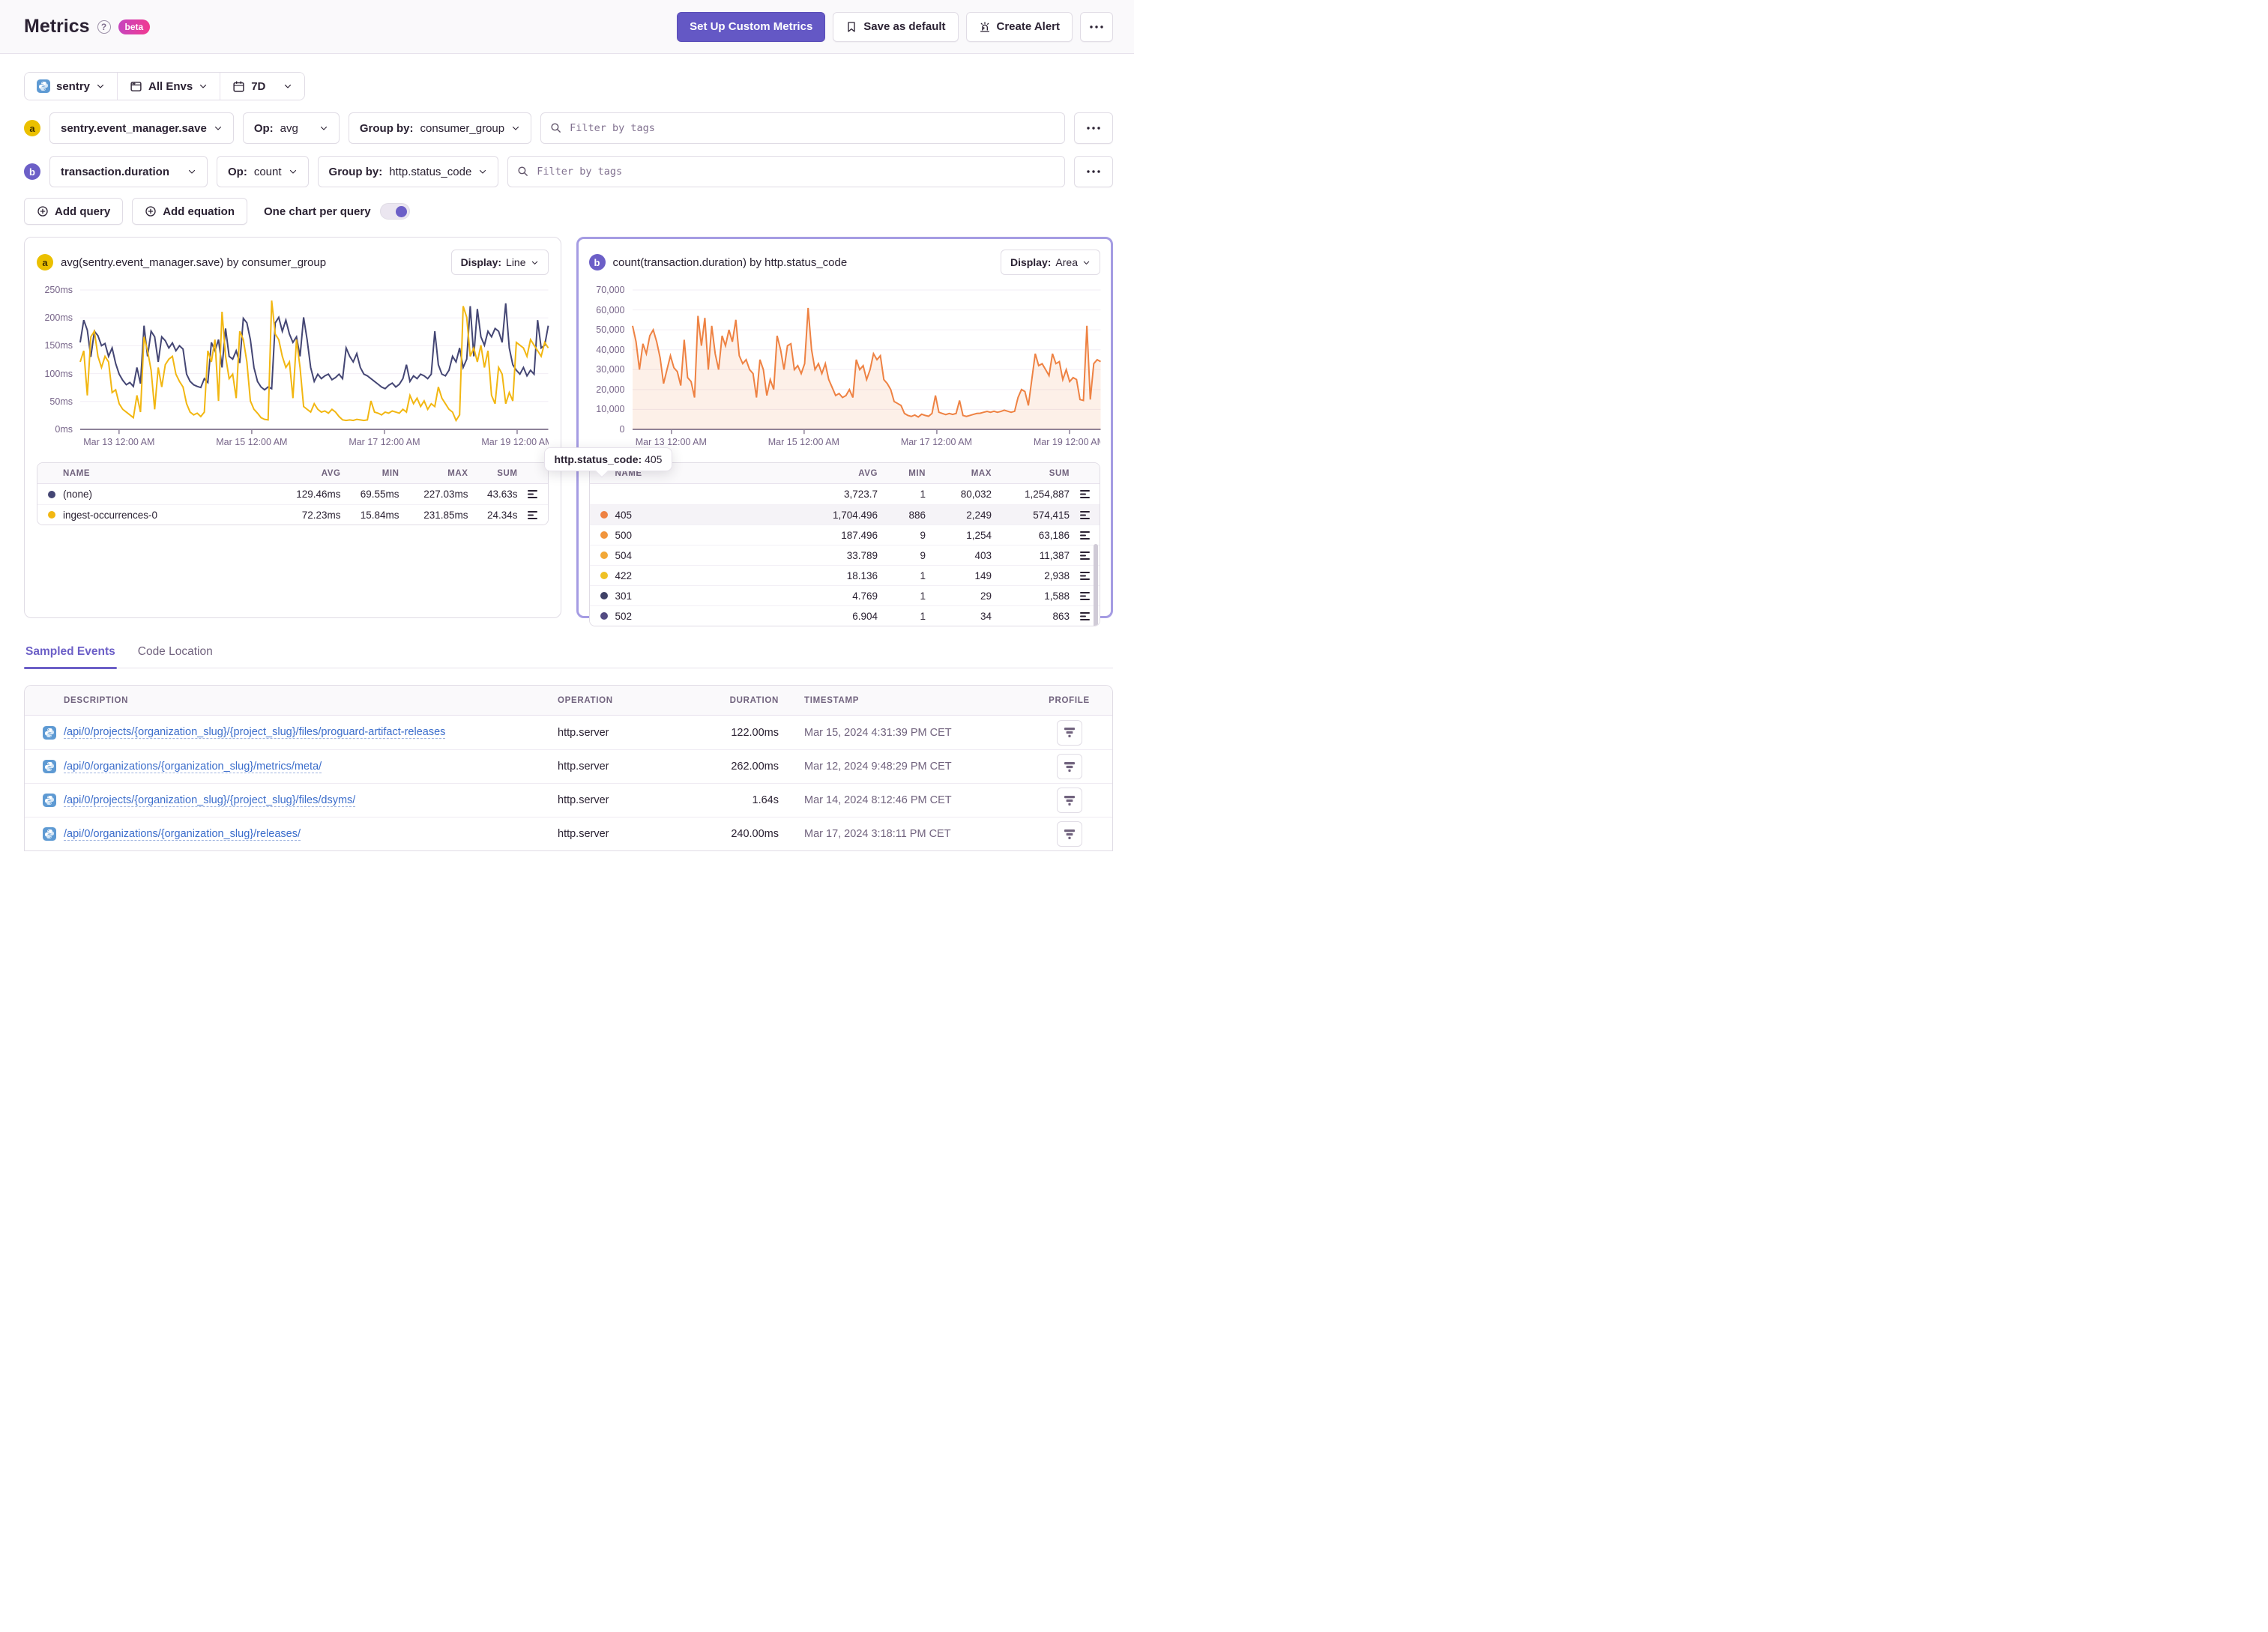  I want to click on display-select: Display: Line, so click(499, 262).